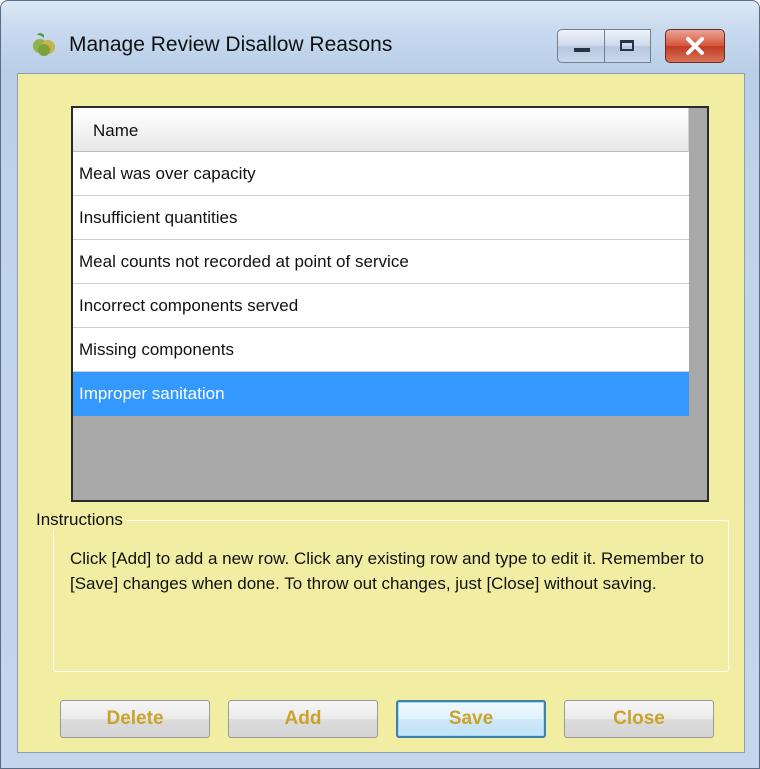  I want to click on fruit-icon, so click(44, 44).